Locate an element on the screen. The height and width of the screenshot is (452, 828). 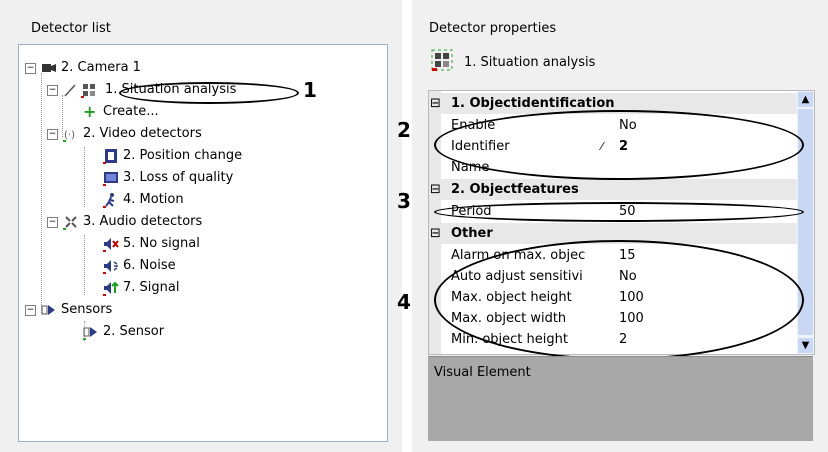
tree-item-label: 7. Signal is located at coordinates (151, 287).